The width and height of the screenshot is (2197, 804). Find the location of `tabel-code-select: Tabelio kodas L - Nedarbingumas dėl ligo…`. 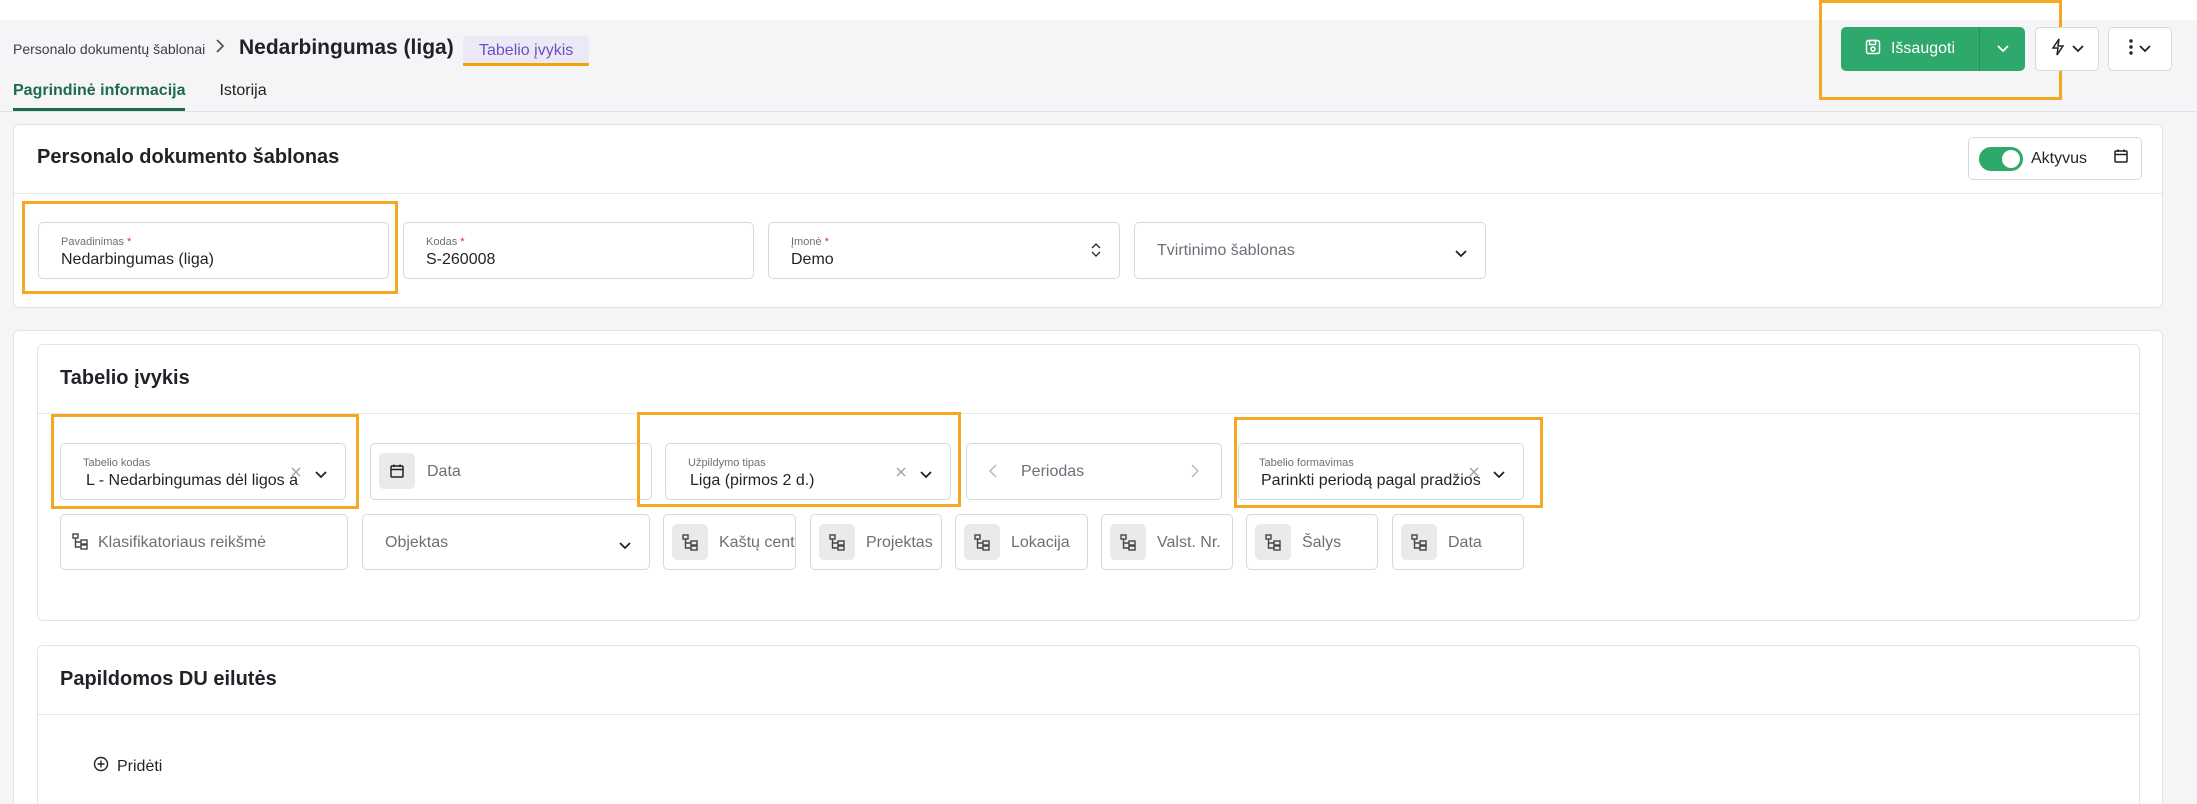

tabel-code-select: Tabelio kodas L - Nedarbingumas dėl ligo… is located at coordinates (203, 471).